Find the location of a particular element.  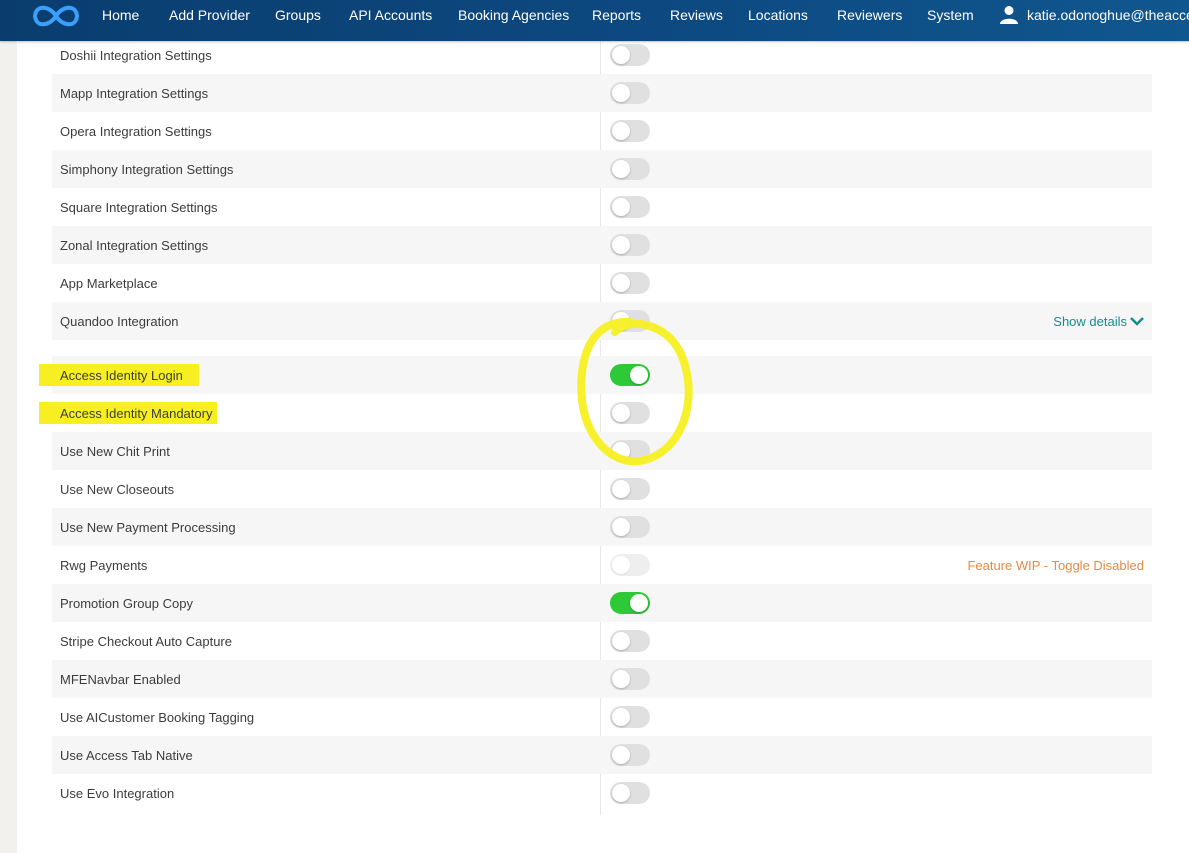

settings-row: Quandoo Integration Show details is located at coordinates (602, 321).